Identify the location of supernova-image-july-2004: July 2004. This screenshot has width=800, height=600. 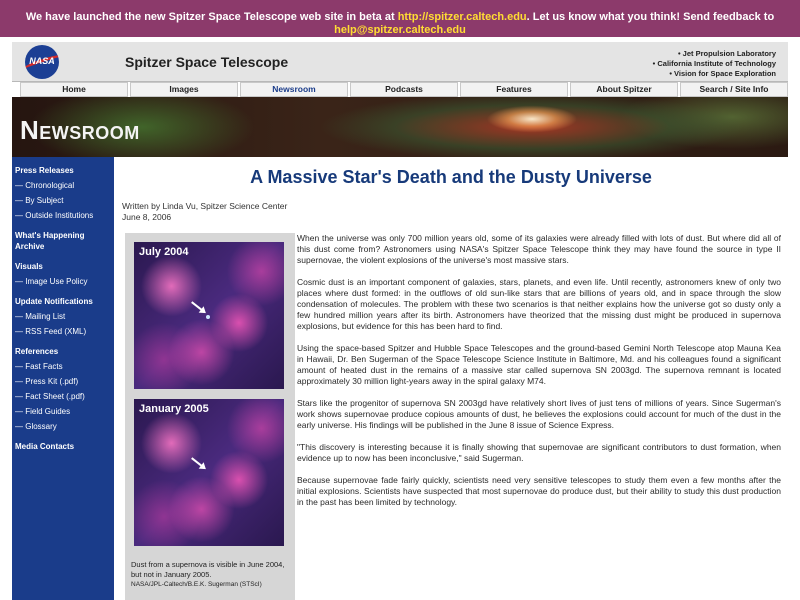
(209, 315).